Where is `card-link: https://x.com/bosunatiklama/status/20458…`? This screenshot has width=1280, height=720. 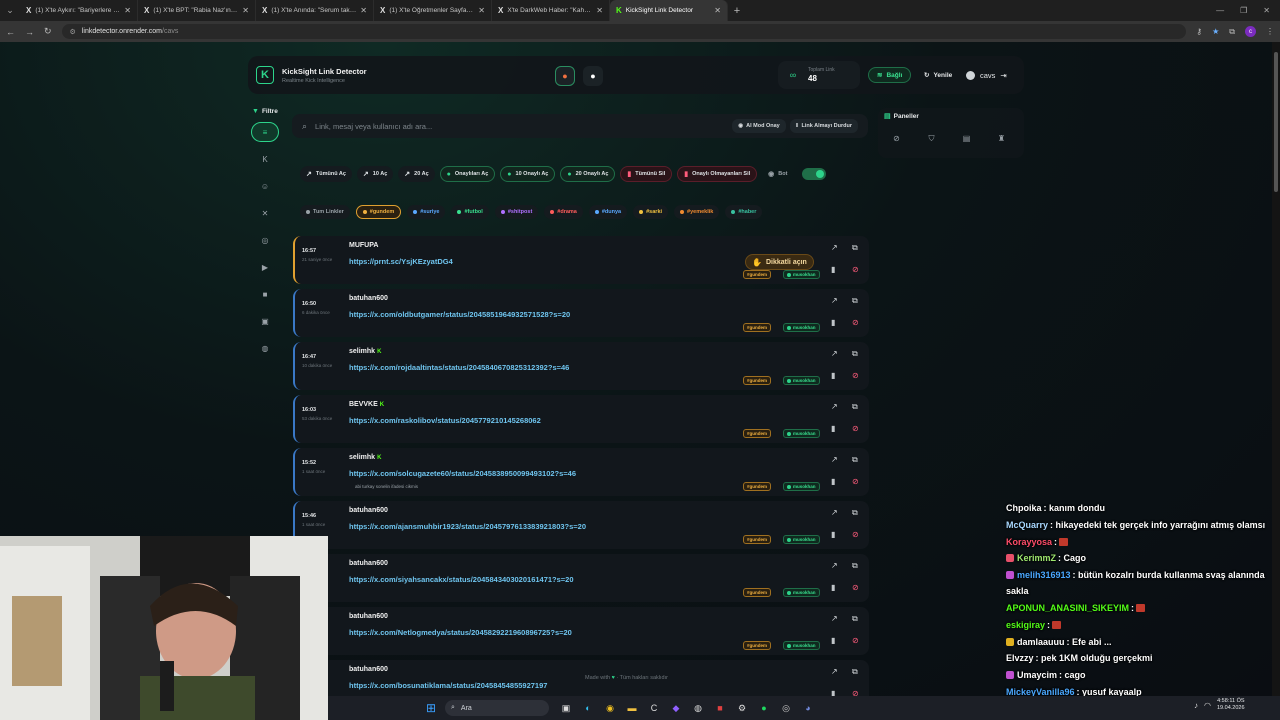 card-link: https://x.com/bosunatiklama/status/20458… is located at coordinates (448, 685).